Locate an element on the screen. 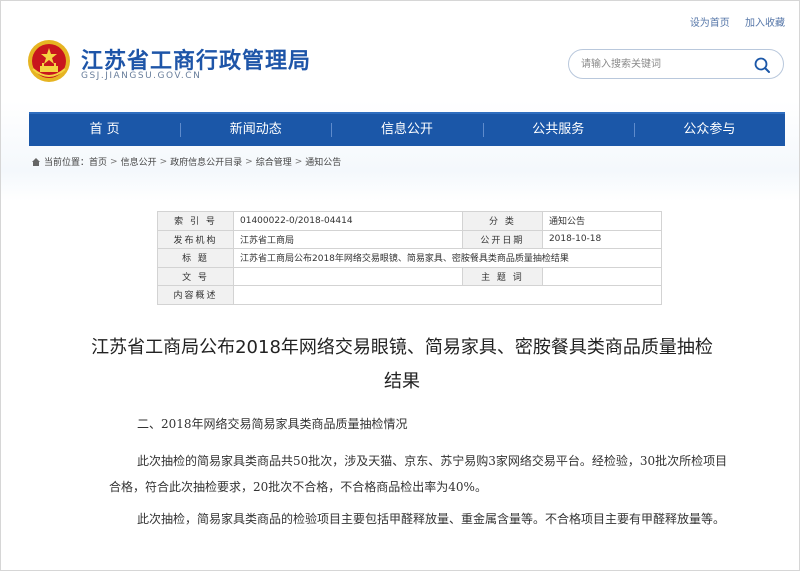 This screenshot has height=571, width=800. publisher-label: 发布机构 is located at coordinates (195, 239).